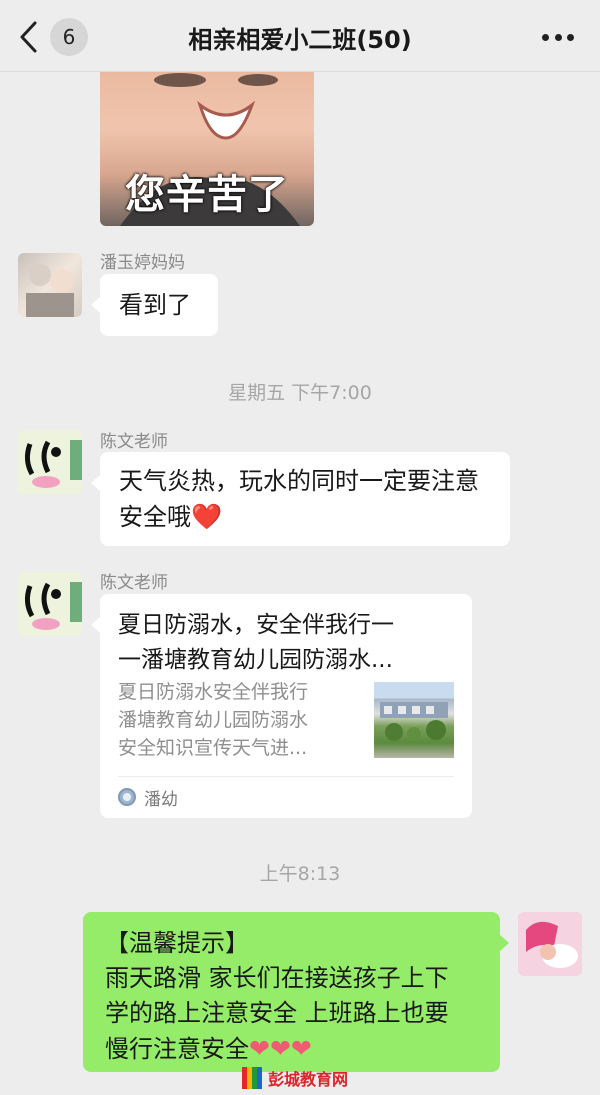 This screenshot has width=600, height=1095. Describe the element at coordinates (177, 943) in the screenshot. I see `message-text: 【温馨提示】` at that location.